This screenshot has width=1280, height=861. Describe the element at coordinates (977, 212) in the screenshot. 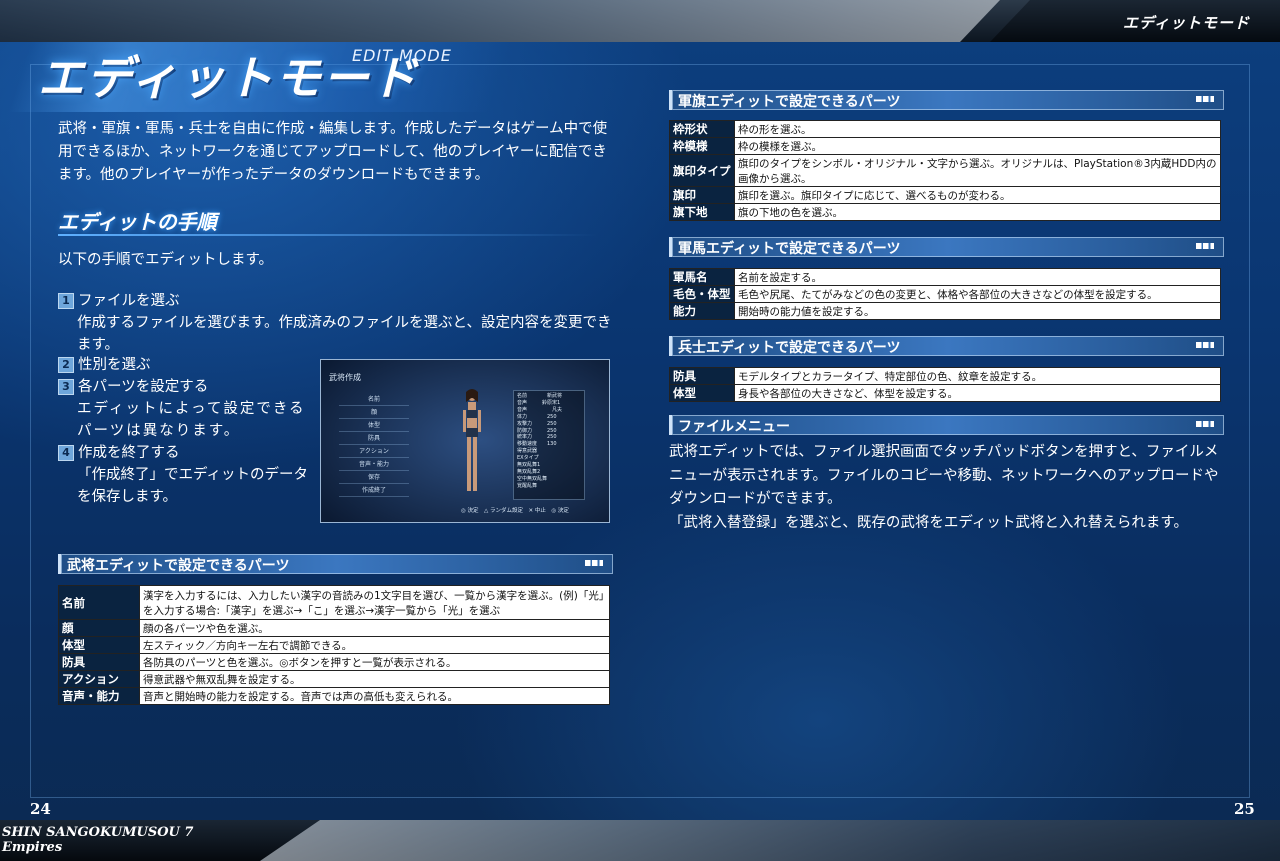

I see `table-value: 旗の下地の色を選ぶ。` at that location.